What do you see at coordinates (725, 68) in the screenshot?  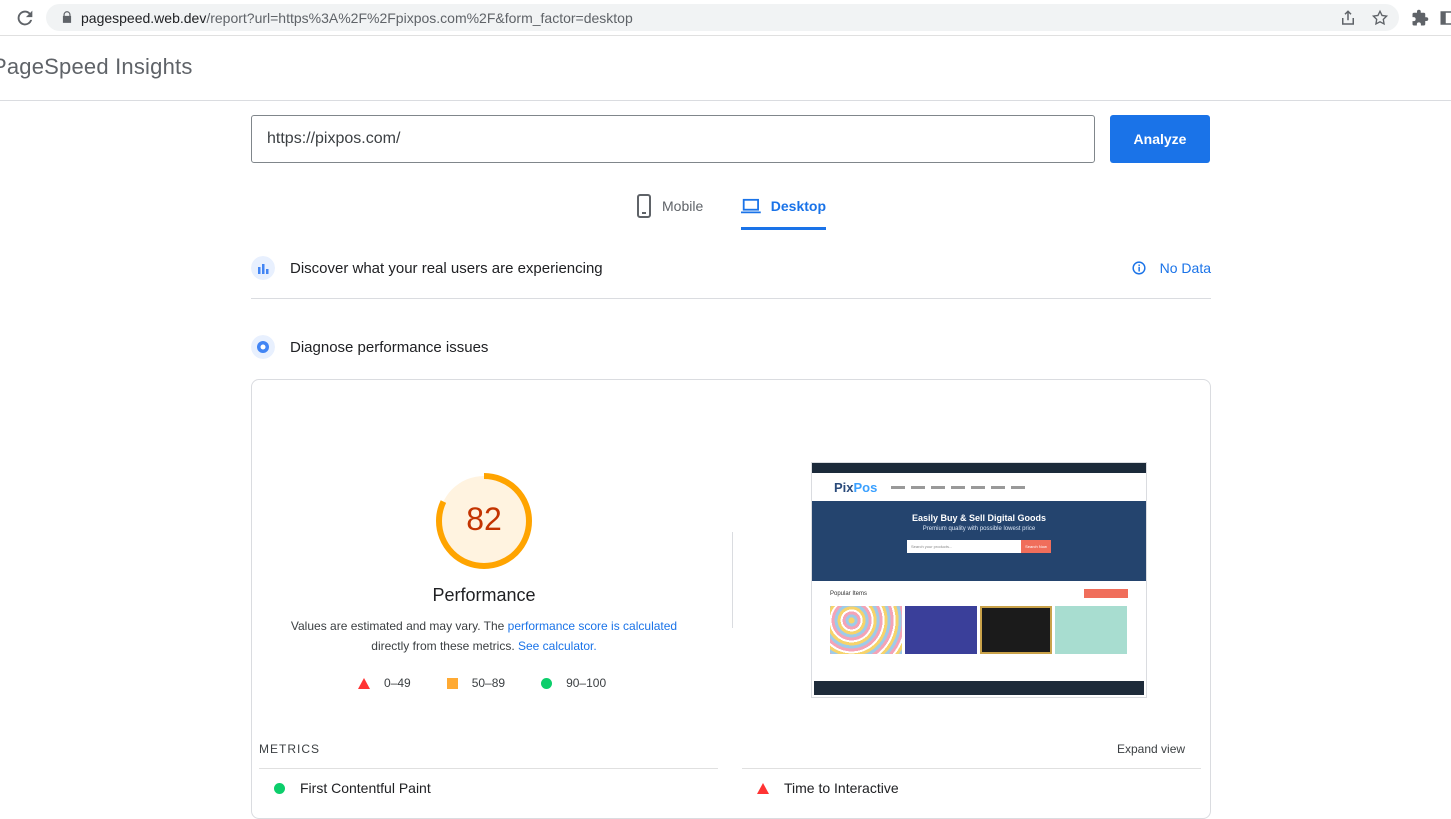 I see `app-header: PageSpeed Insights` at bounding box center [725, 68].